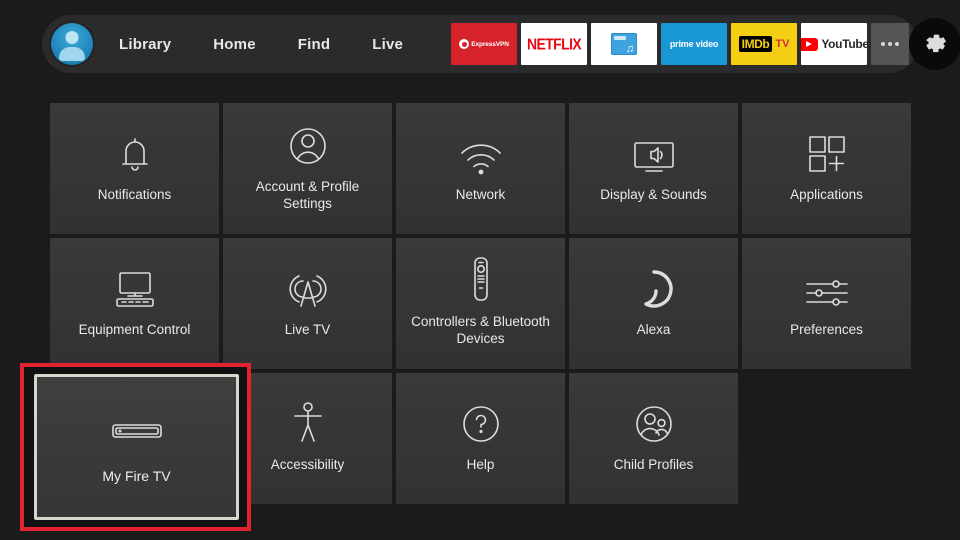 This screenshot has width=960, height=540. Describe the element at coordinates (314, 44) in the screenshot. I see `nav-item-find: Find` at that location.